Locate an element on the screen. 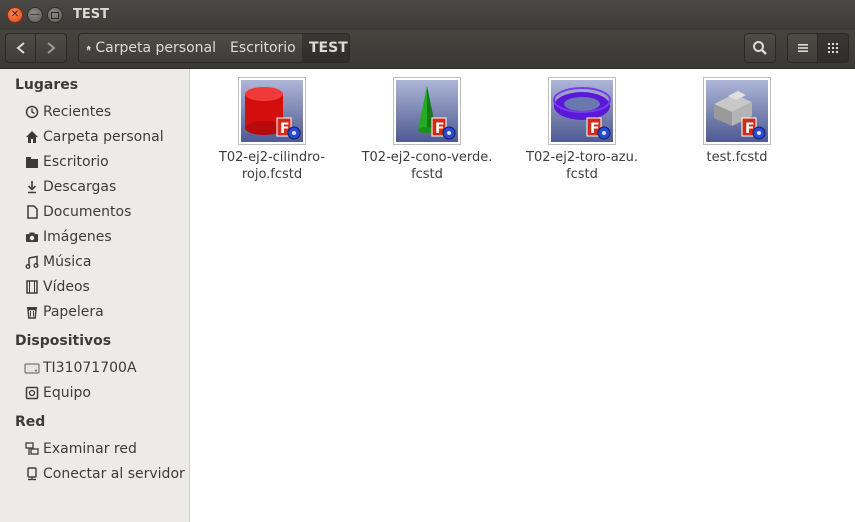 The image size is (855, 522). chevron-left-icon is located at coordinates (20, 48).